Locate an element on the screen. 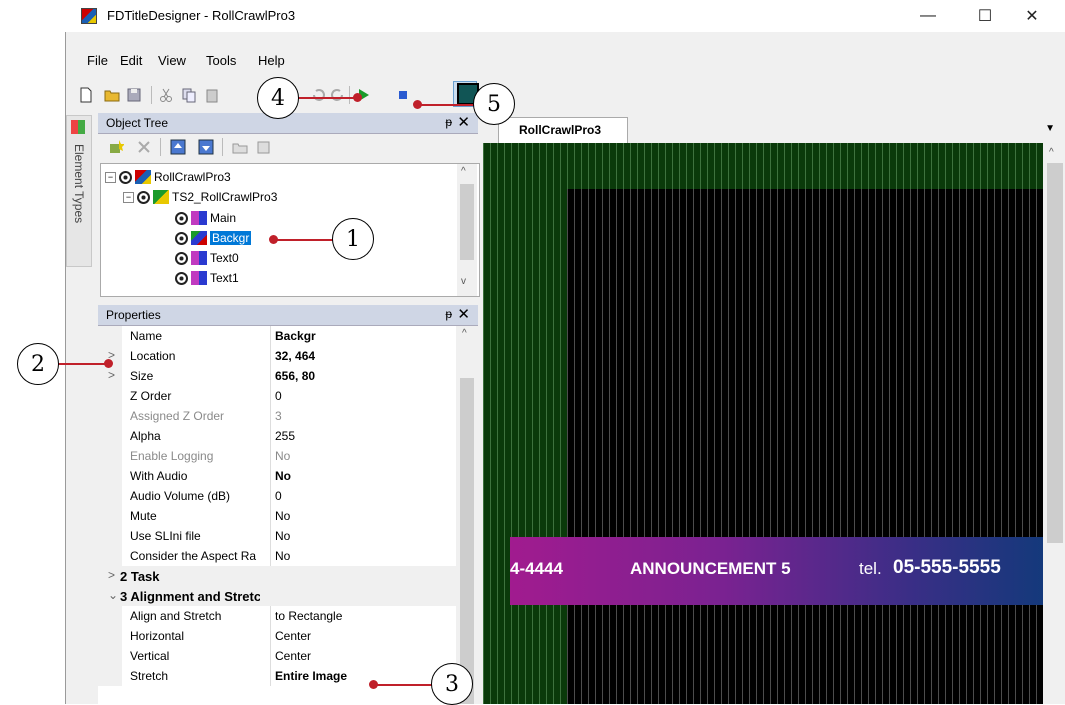  add-element-icon is located at coordinates (116, 147).